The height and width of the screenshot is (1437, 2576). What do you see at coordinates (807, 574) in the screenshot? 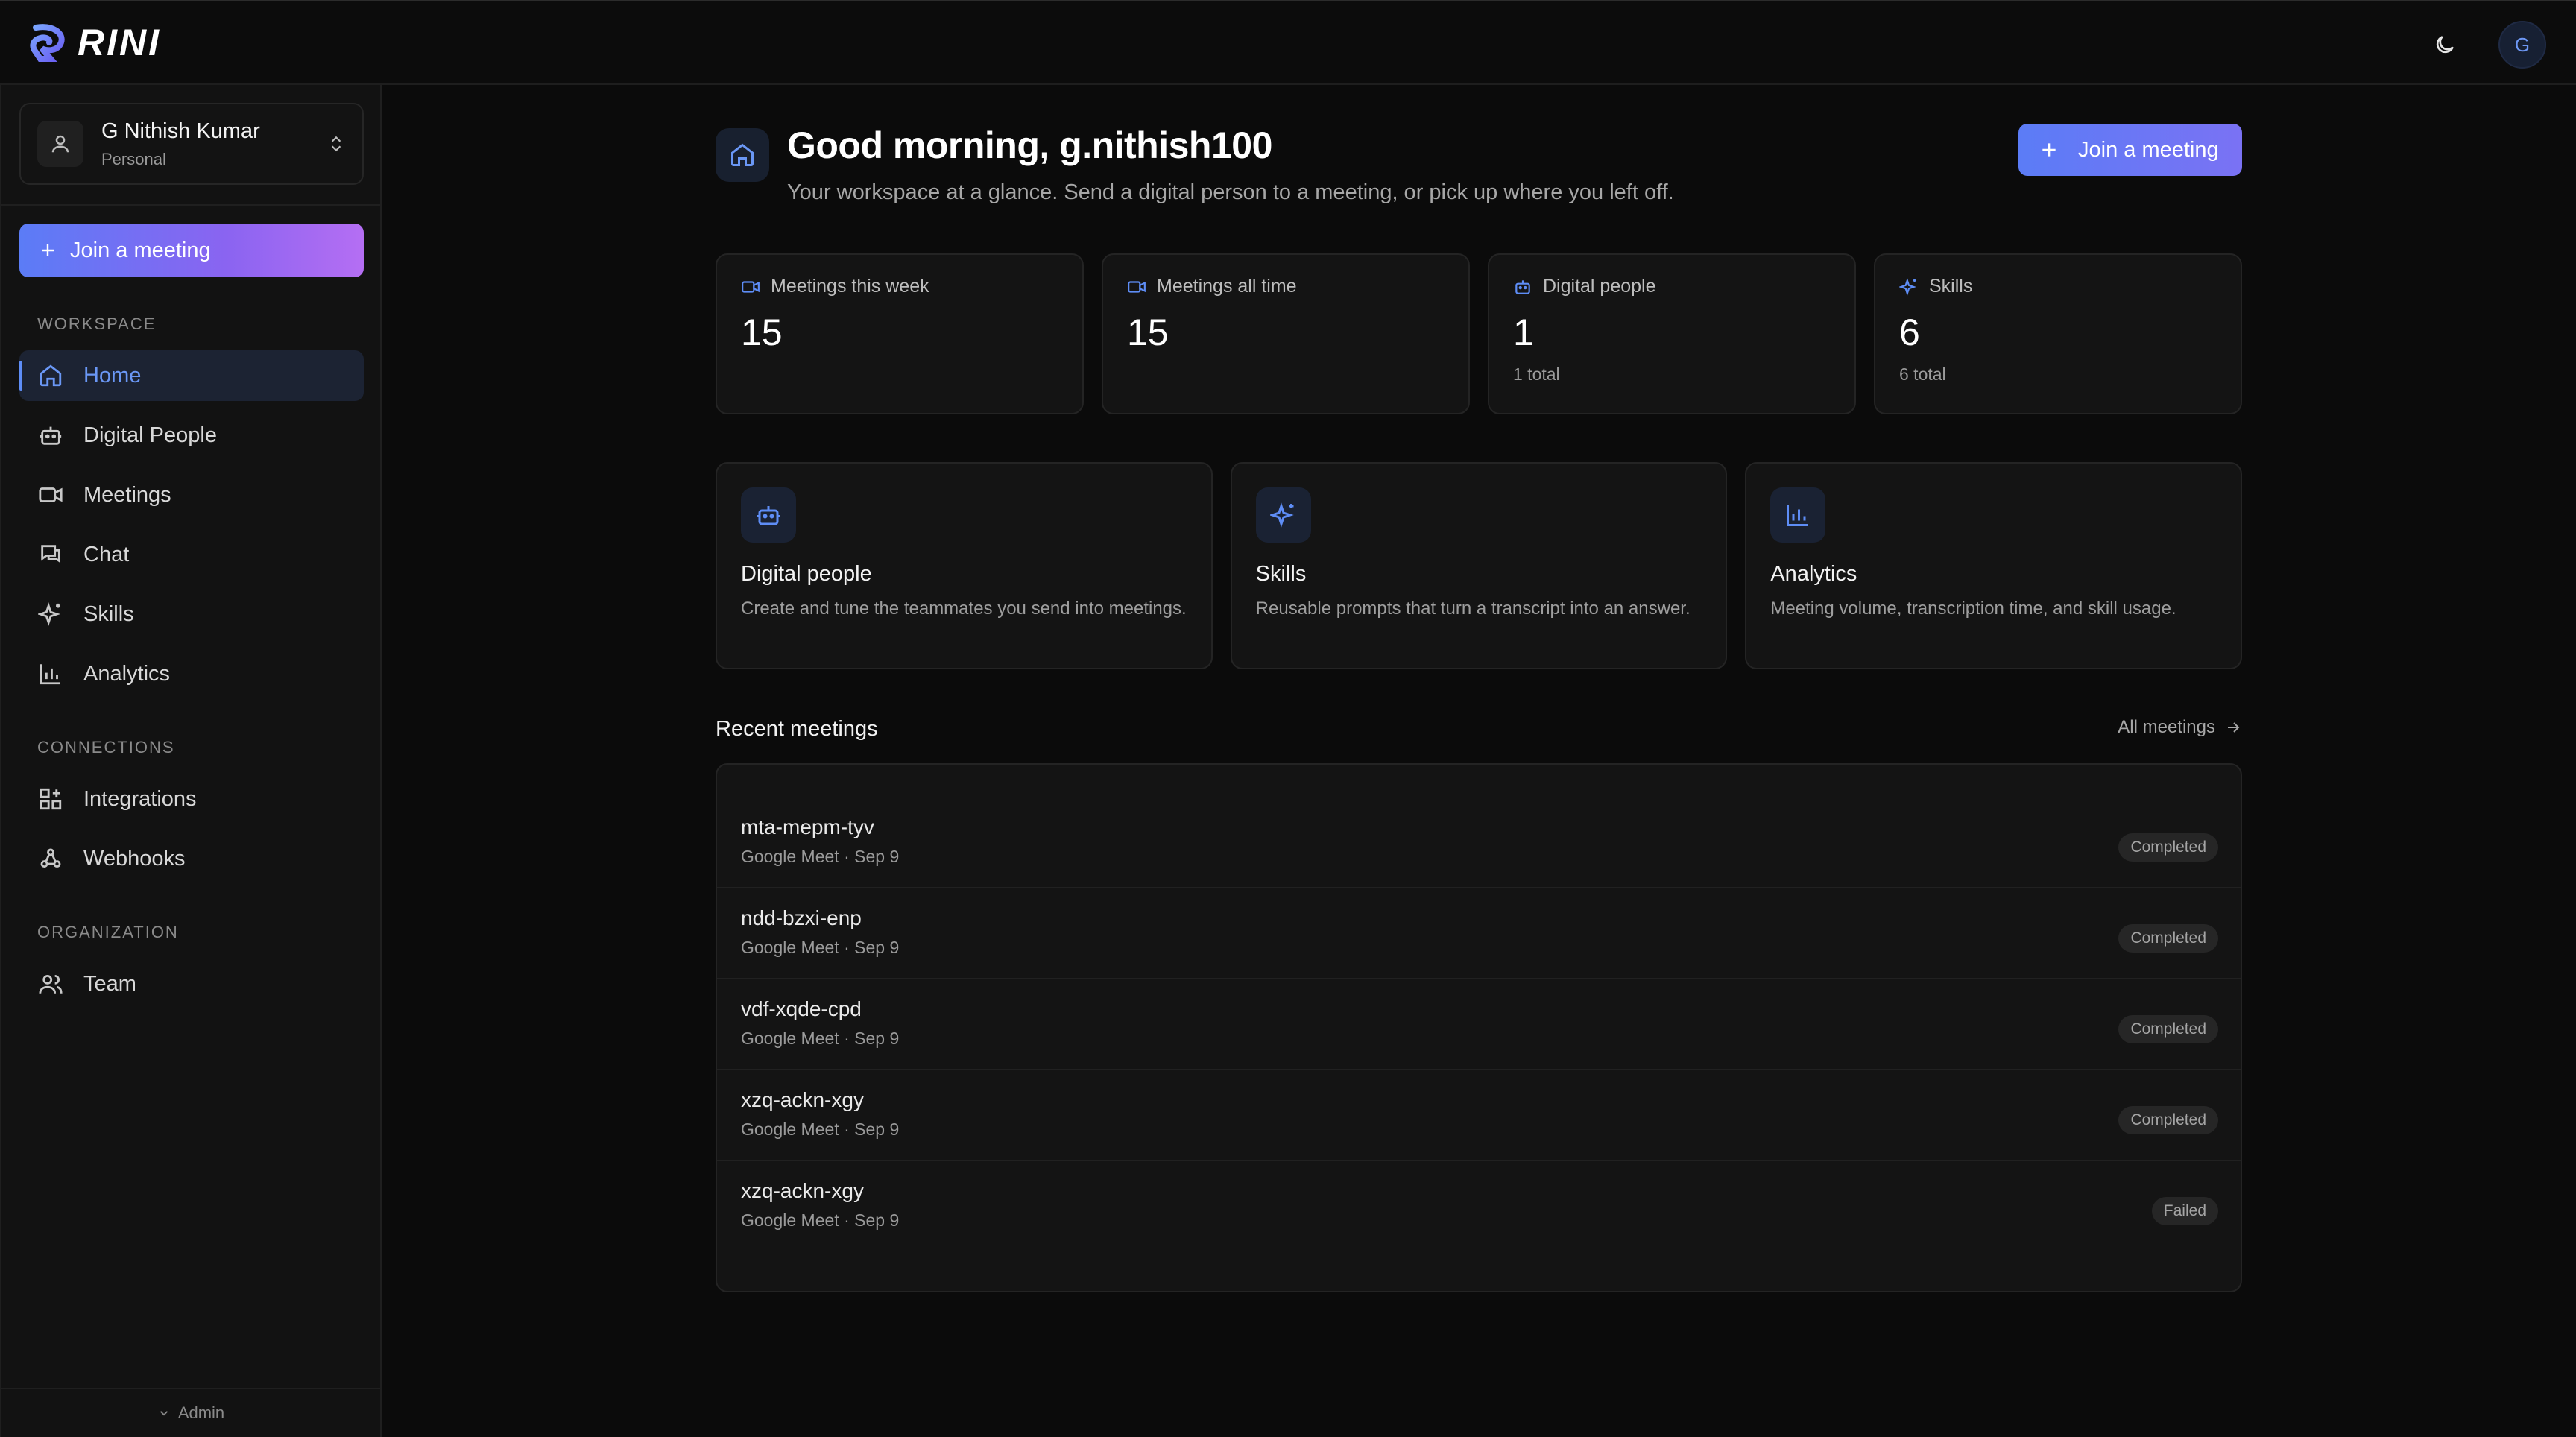
I see `feature-title: Digital people` at bounding box center [807, 574].